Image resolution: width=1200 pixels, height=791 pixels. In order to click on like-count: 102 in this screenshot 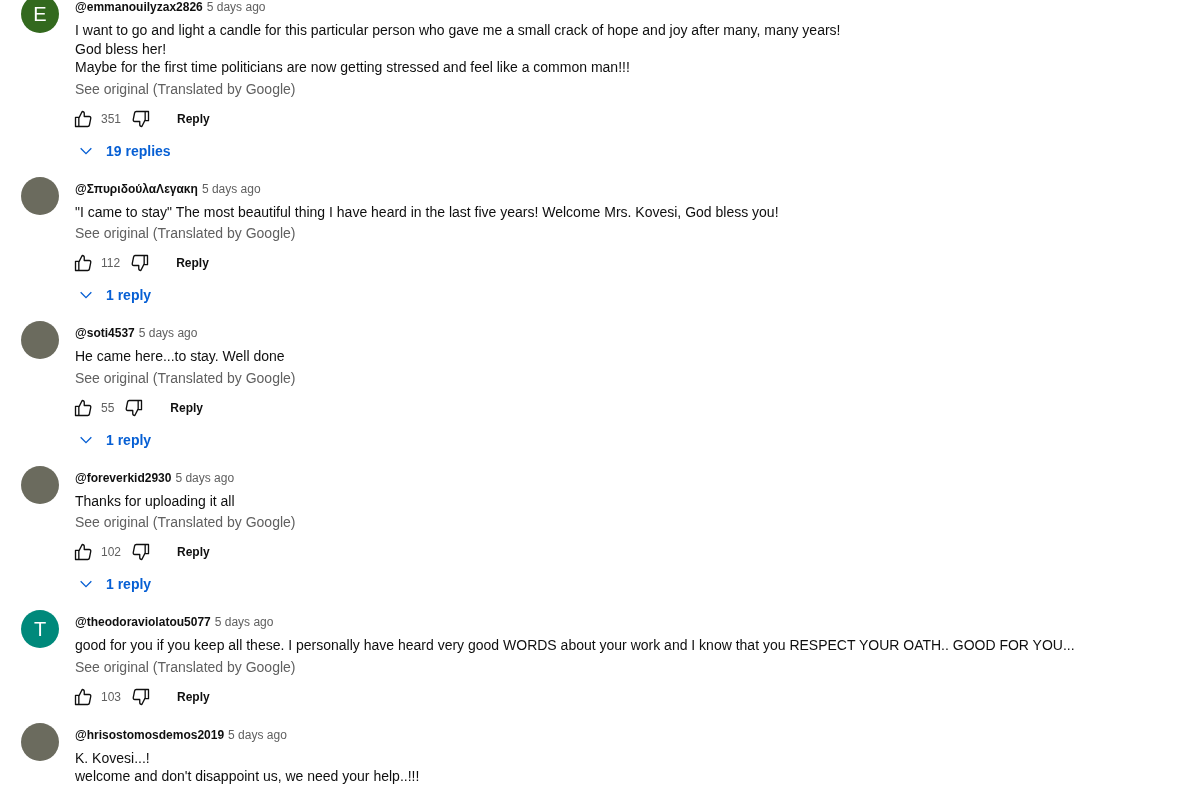, I will do `click(111, 552)`.